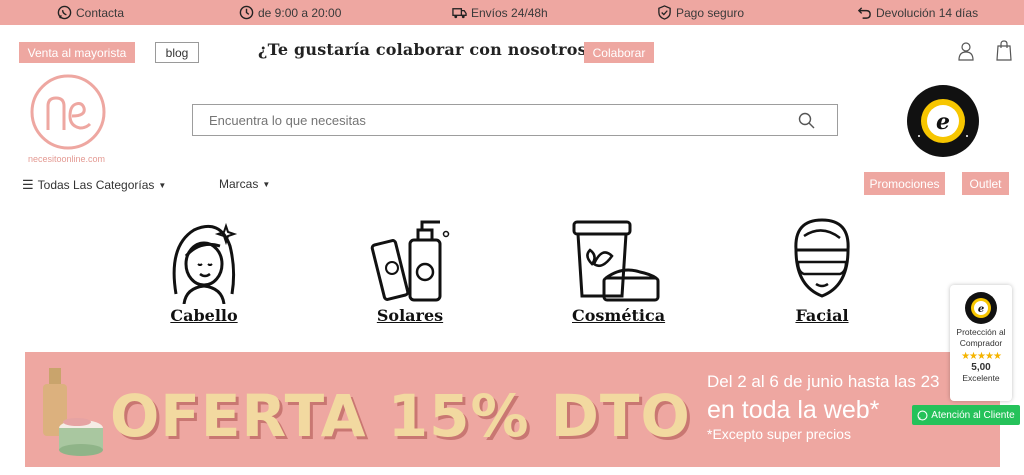 The width and height of the screenshot is (1024, 475). What do you see at coordinates (664, 12) in the screenshot?
I see `shield-check-icon` at bounding box center [664, 12].